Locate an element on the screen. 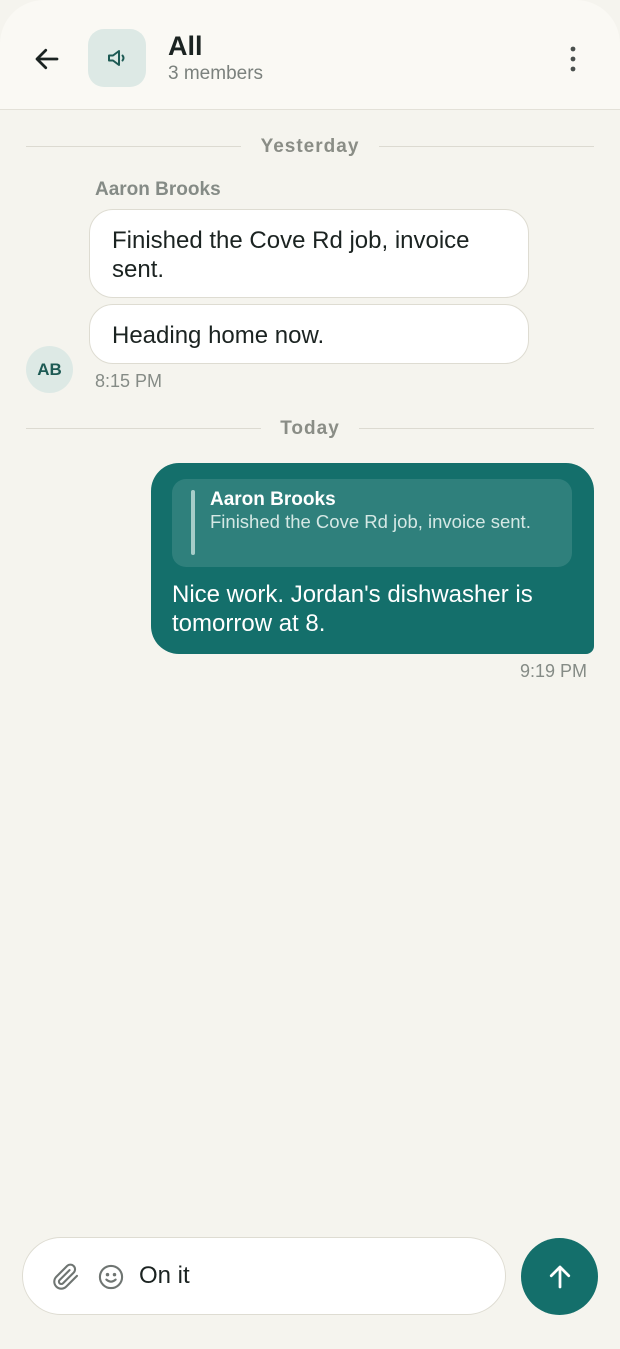 This screenshot has width=620, height=1349. megaphone-icon is located at coordinates (116, 58).